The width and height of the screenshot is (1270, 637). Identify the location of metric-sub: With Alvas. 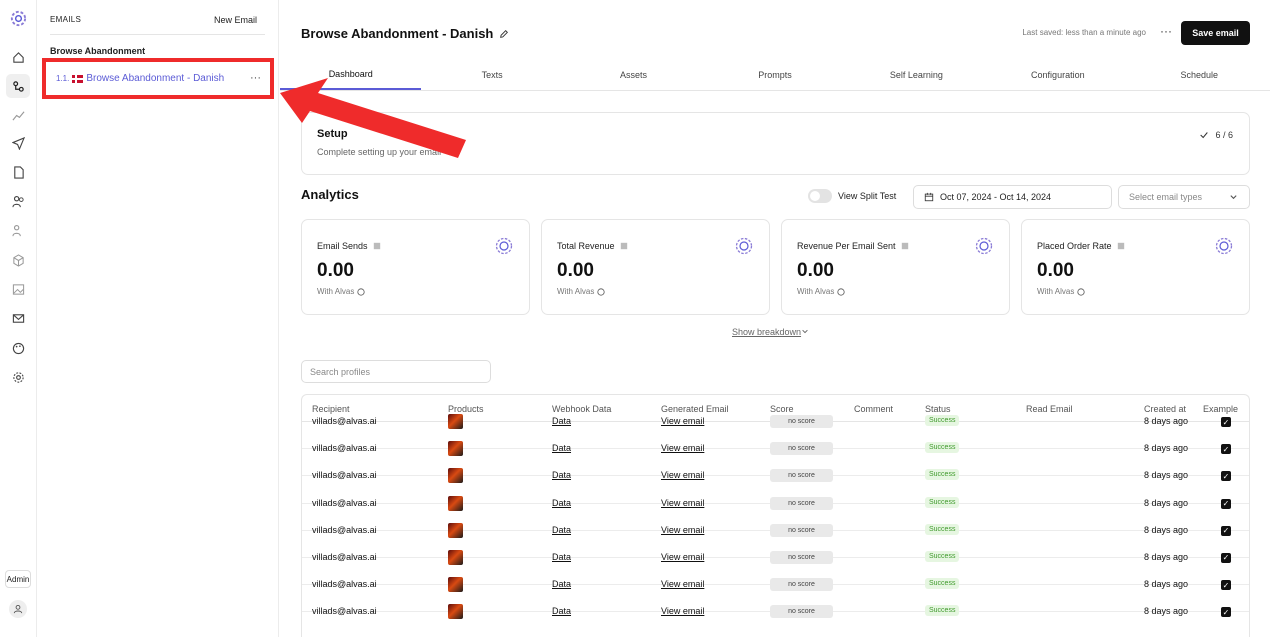
(1061, 291).